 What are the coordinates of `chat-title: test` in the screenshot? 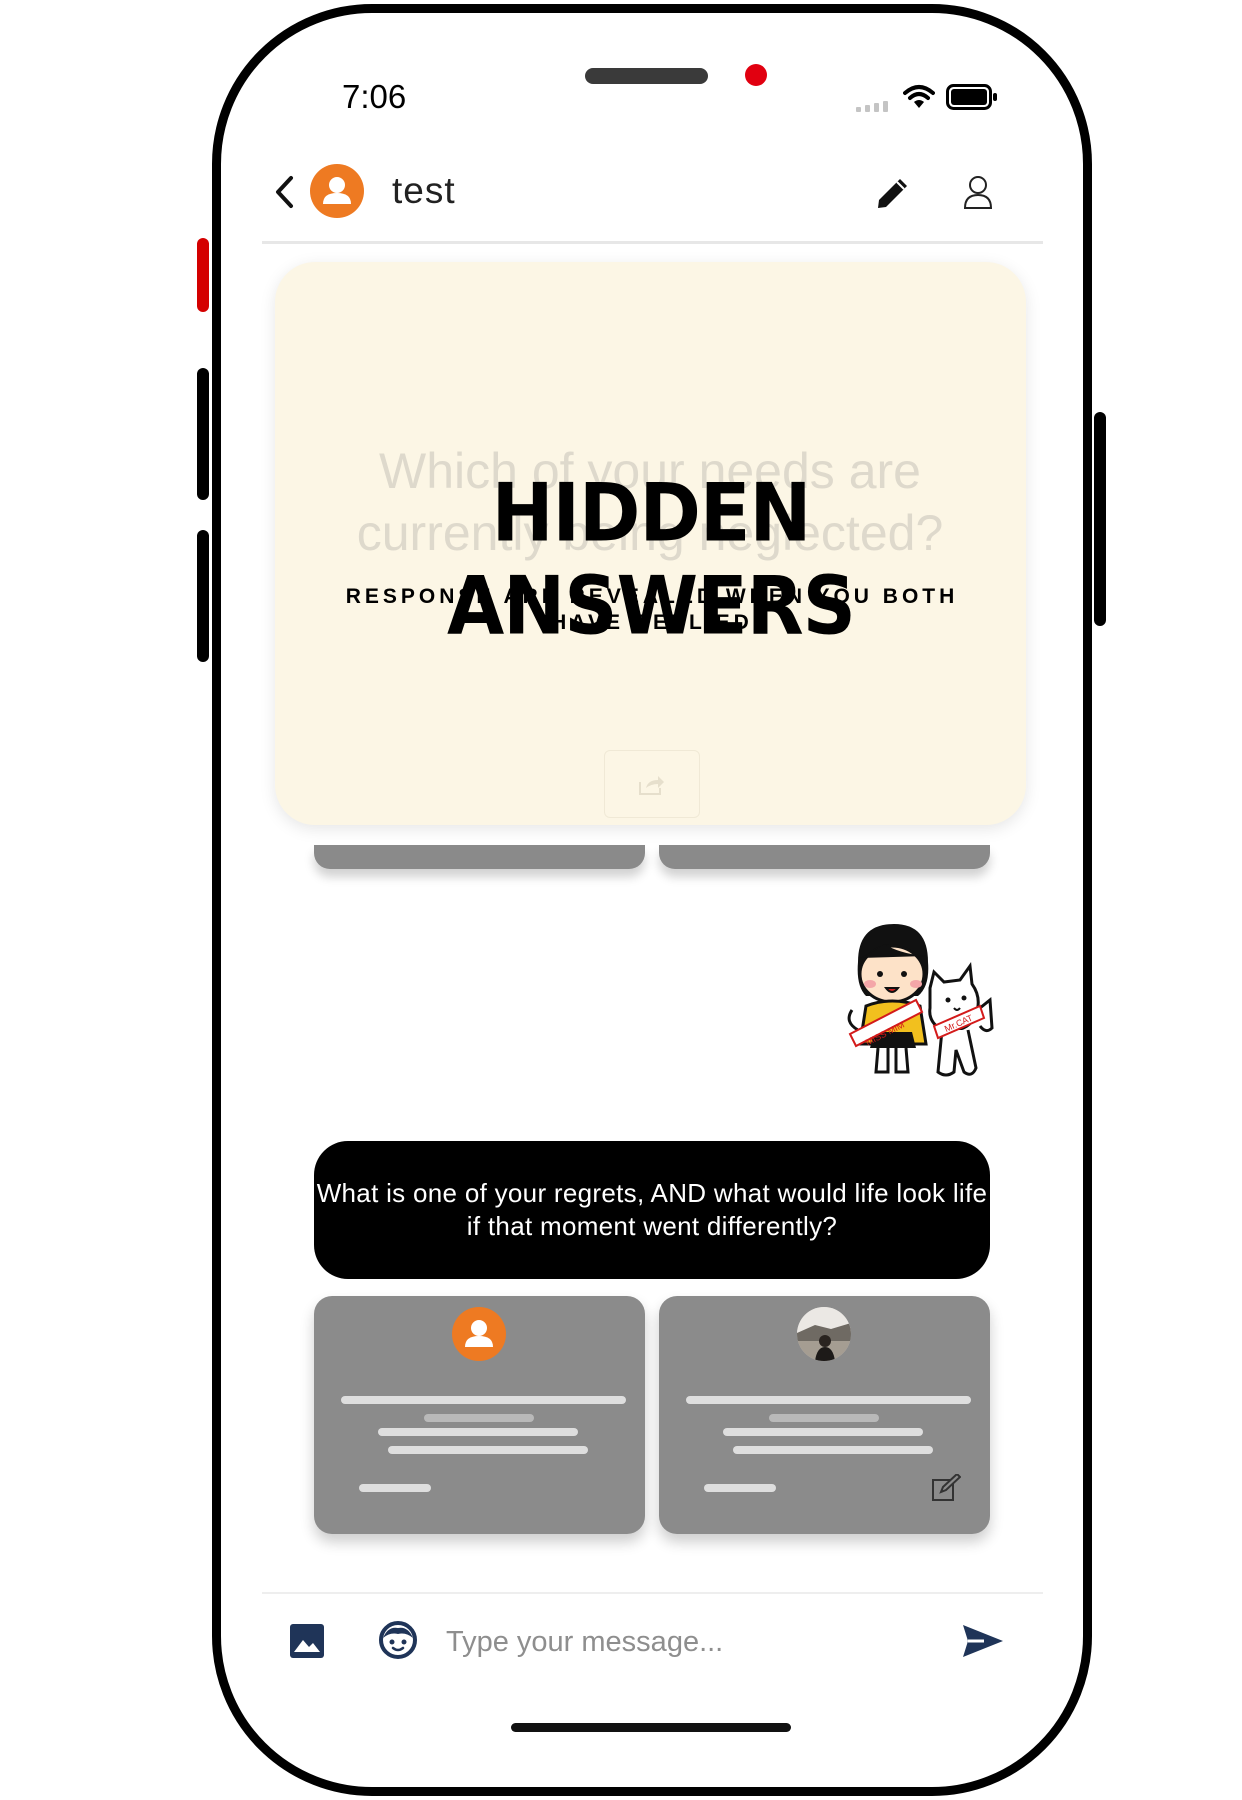 It's located at (424, 191).